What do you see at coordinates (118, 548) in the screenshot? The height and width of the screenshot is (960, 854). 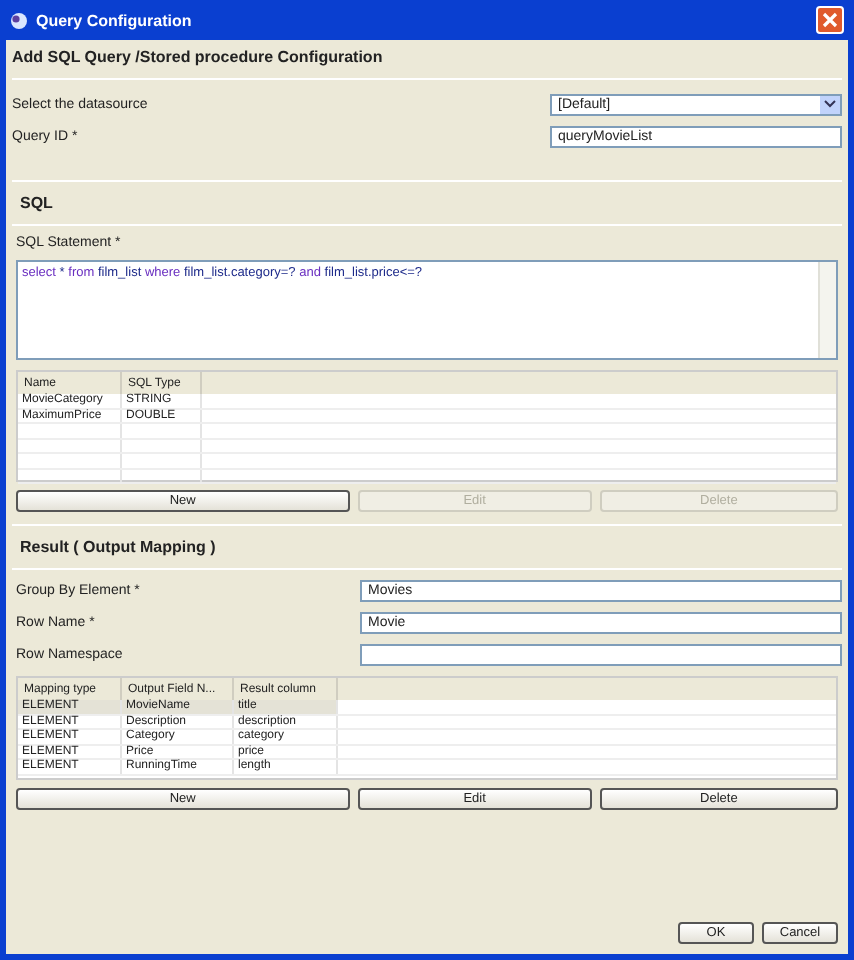 I see `section-heading: Result ( Output Mapping )` at bounding box center [118, 548].